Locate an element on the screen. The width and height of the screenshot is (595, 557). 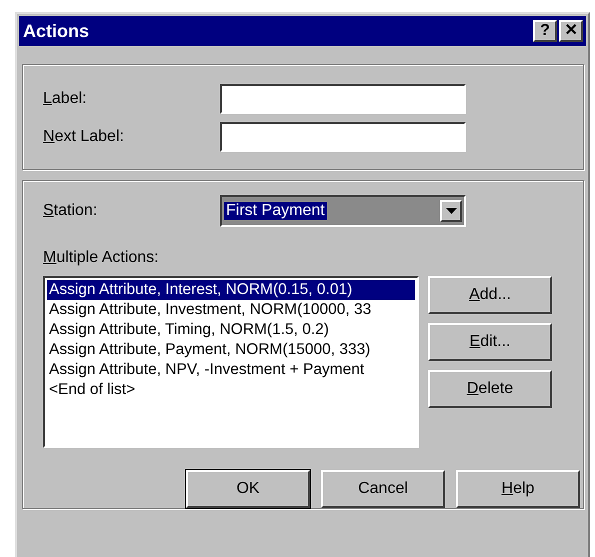
dialog-button: Cancel is located at coordinates (383, 489).